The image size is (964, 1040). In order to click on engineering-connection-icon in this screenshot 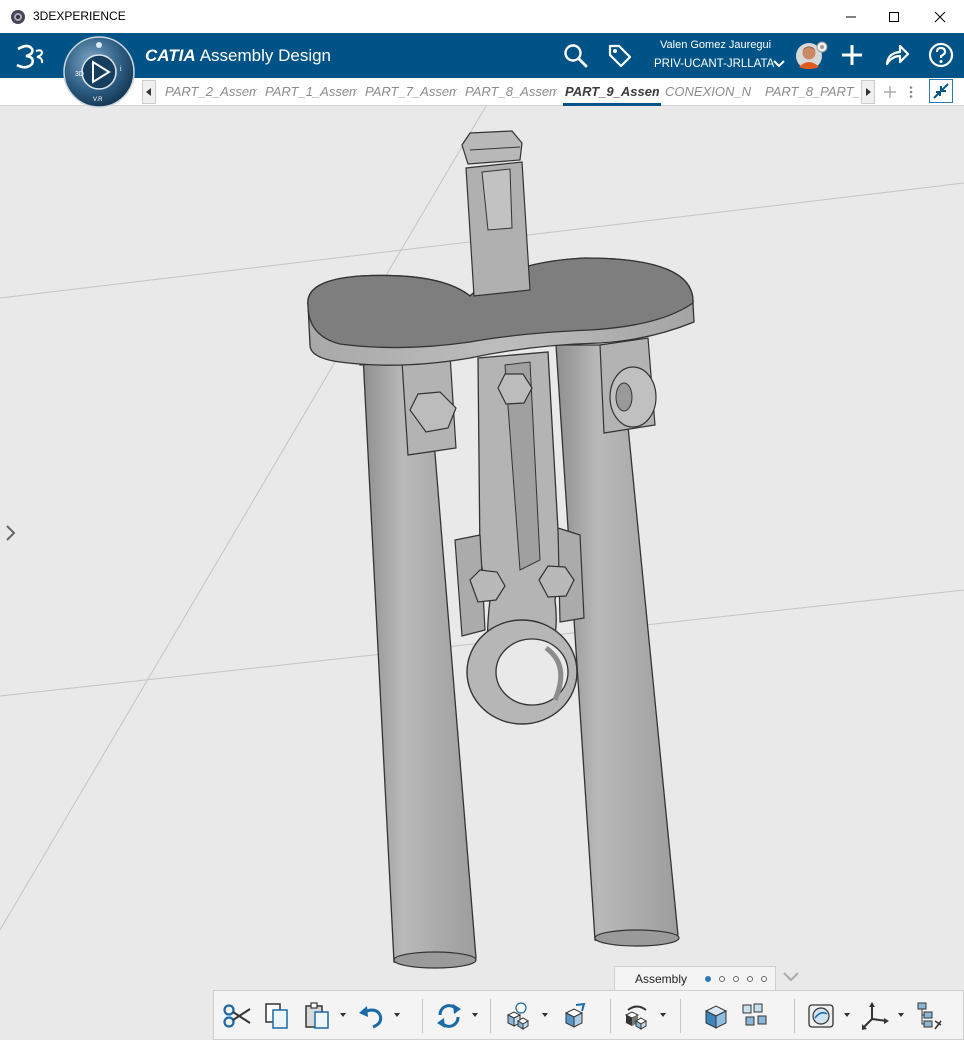, I will do `click(637, 1016)`.